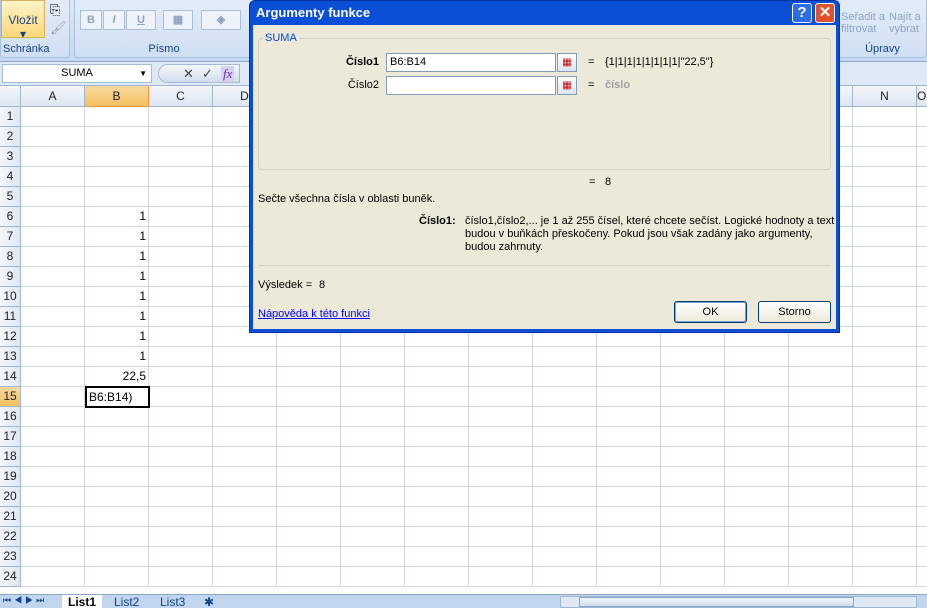 The width and height of the screenshot is (927, 609). Describe the element at coordinates (437, 377) in the screenshot. I see `cell-g14` at that location.